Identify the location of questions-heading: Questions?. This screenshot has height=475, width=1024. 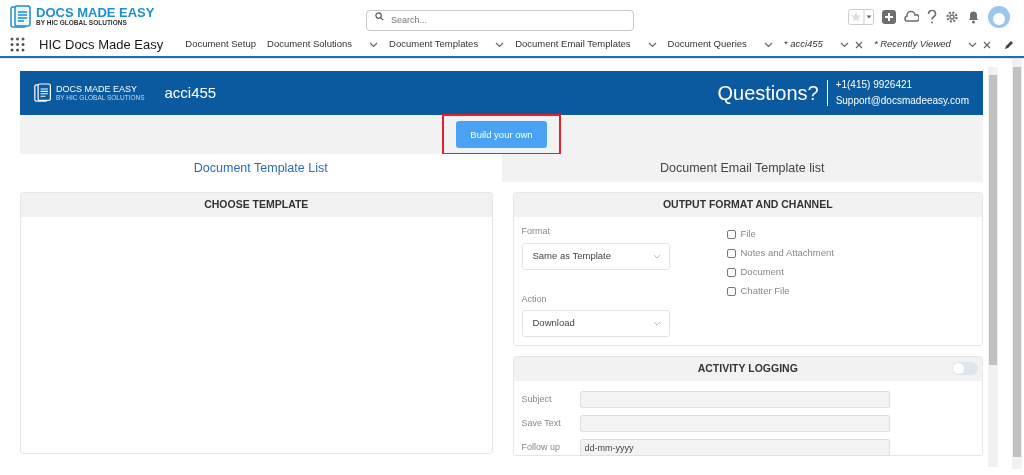
(772, 93).